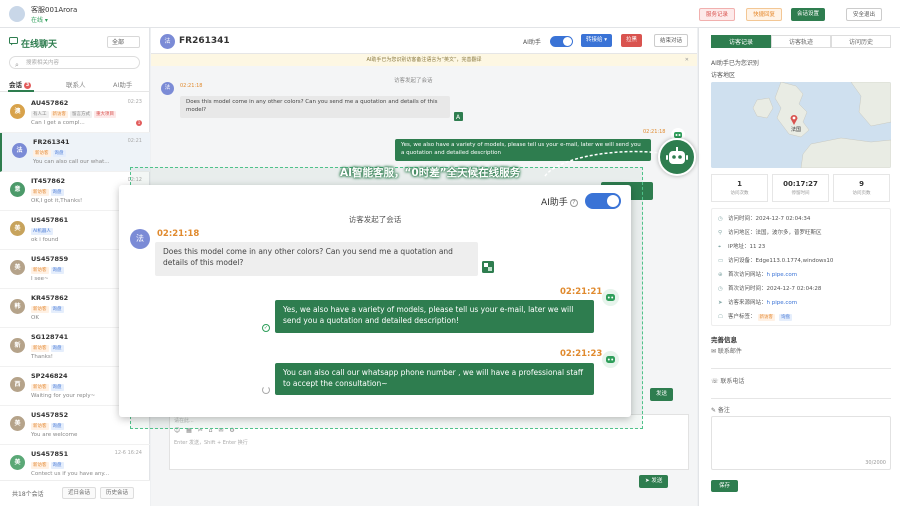 This screenshot has width=900, height=506. I want to click on info-label: 访问地区：, so click(742, 233).